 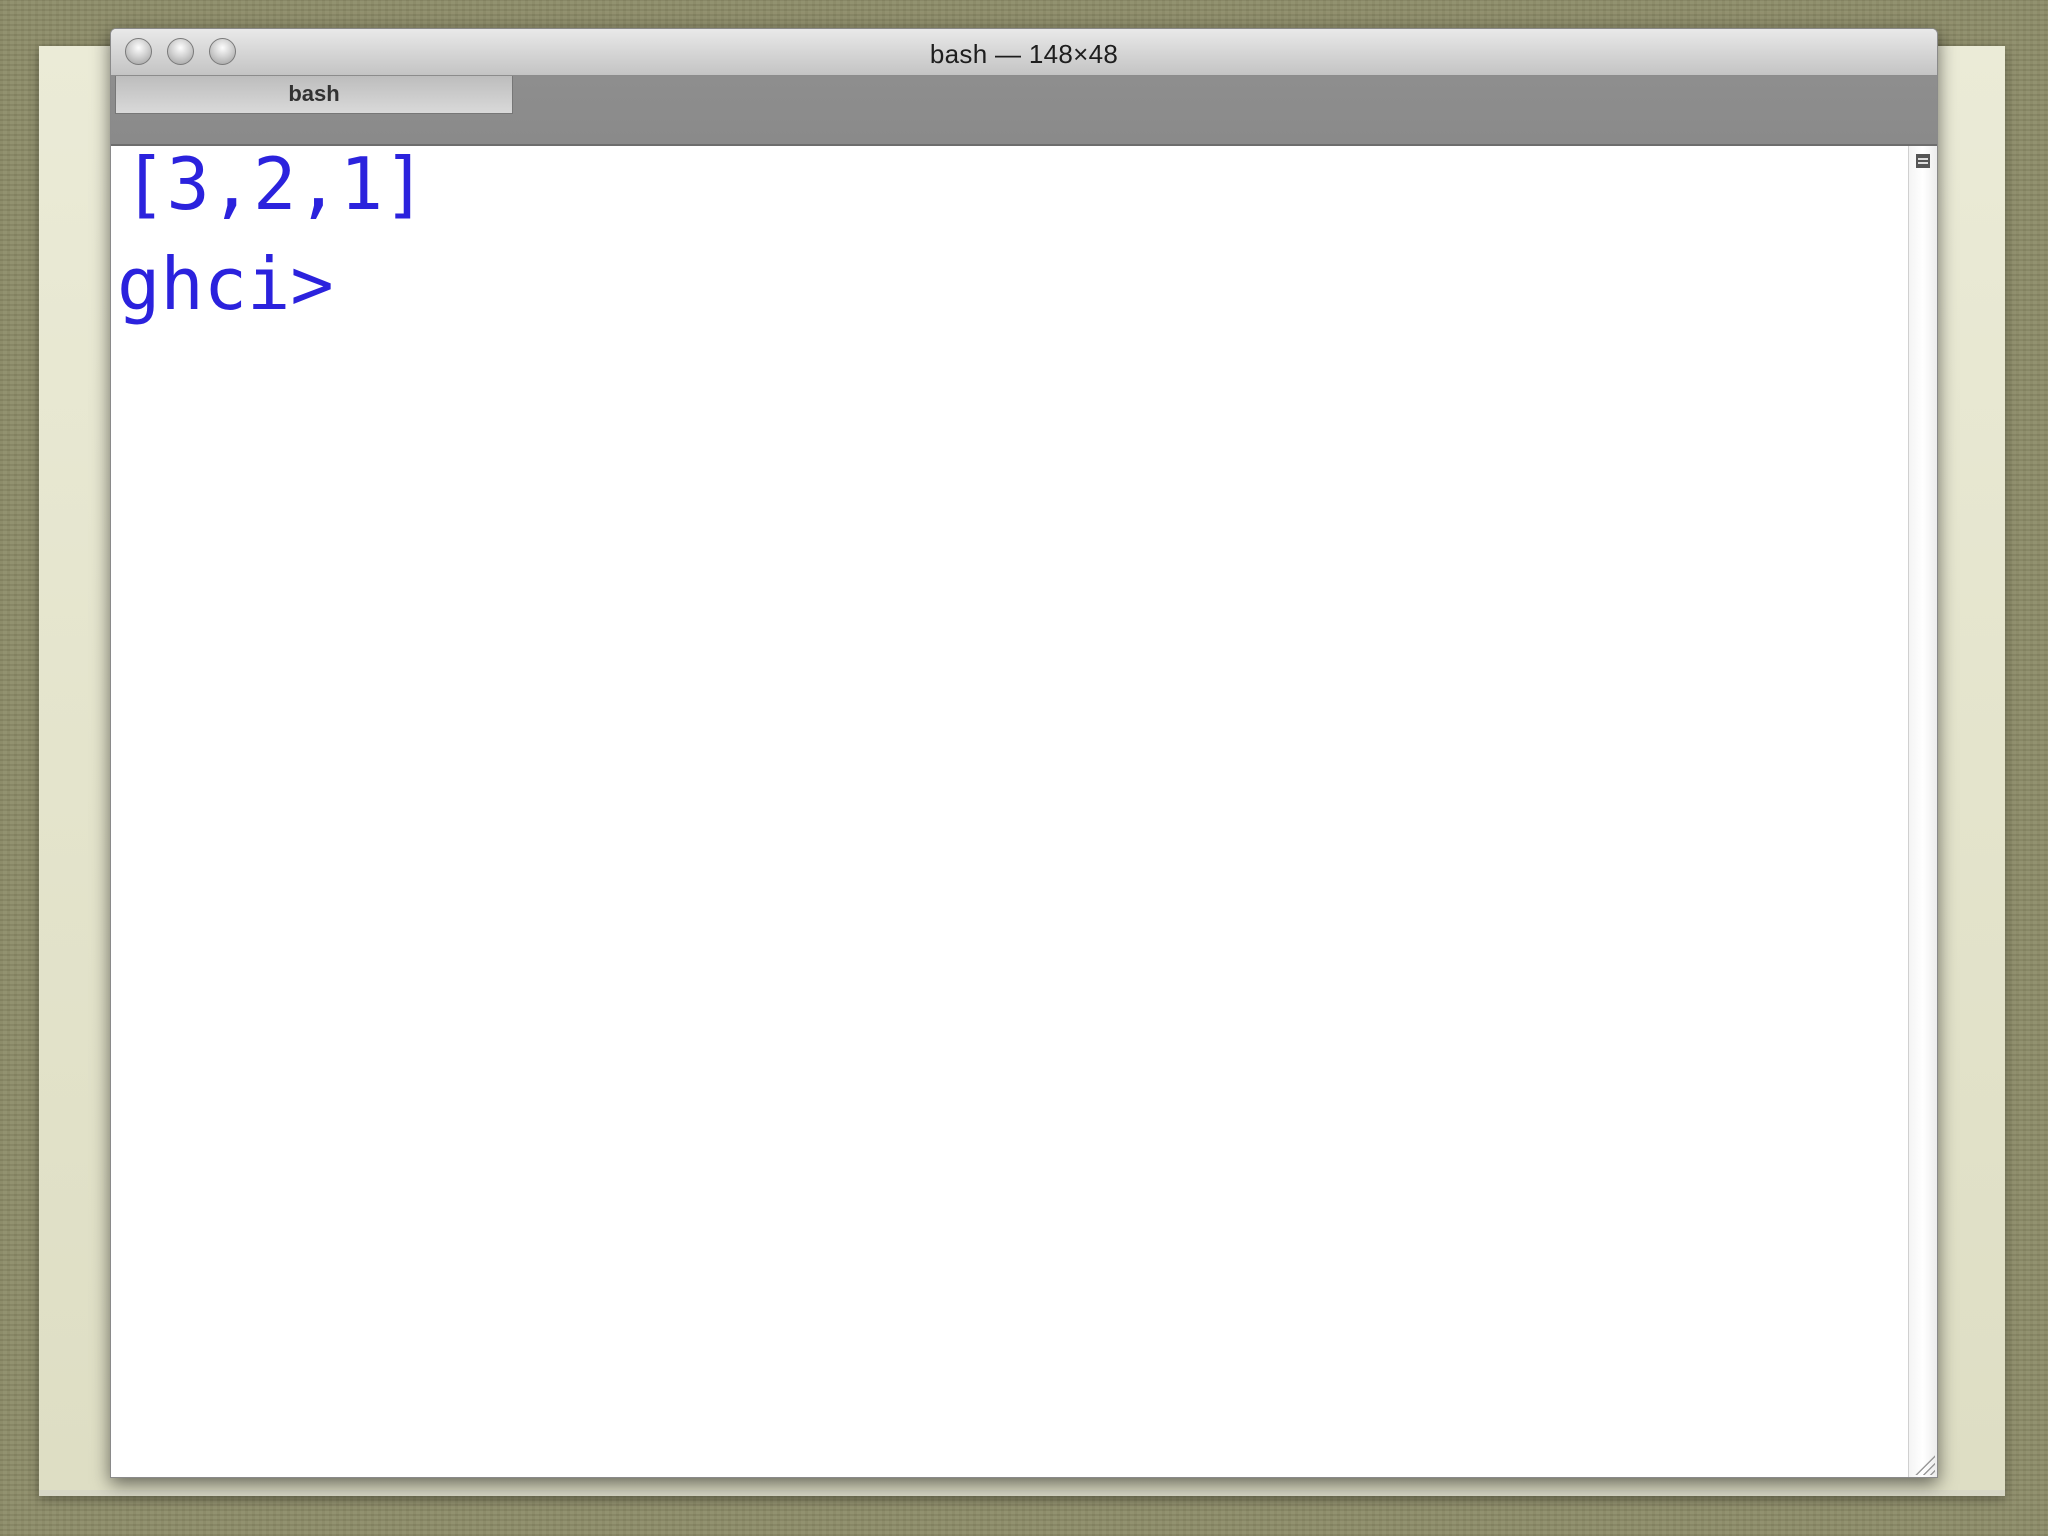 What do you see at coordinates (1024, 111) in the screenshot?
I see `tab-bar: bash` at bounding box center [1024, 111].